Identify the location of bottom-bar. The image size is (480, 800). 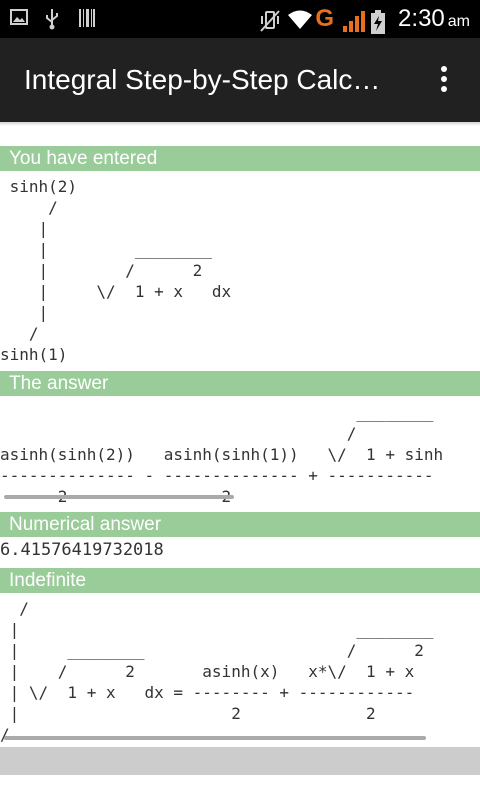
(240, 761).